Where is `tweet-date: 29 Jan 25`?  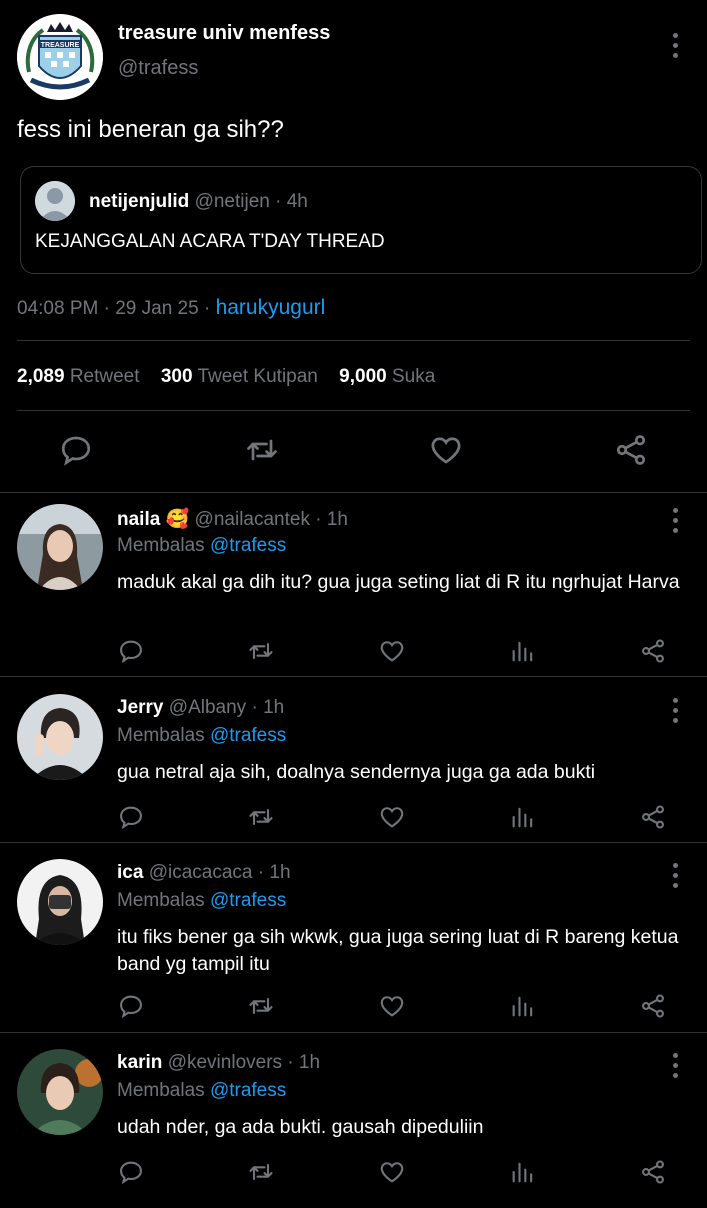
tweet-date: 29 Jan 25 is located at coordinates (157, 308).